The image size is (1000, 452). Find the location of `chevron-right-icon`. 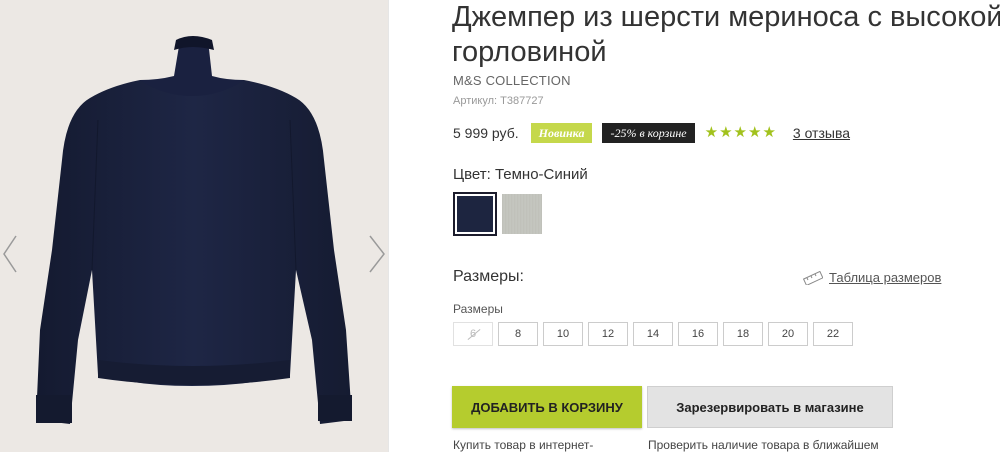

chevron-right-icon is located at coordinates (377, 254).